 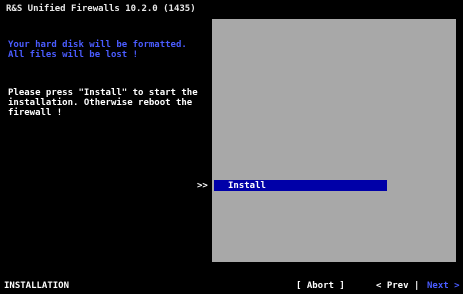 What do you see at coordinates (247, 186) in the screenshot?
I see `menu-item-label: Install` at bounding box center [247, 186].